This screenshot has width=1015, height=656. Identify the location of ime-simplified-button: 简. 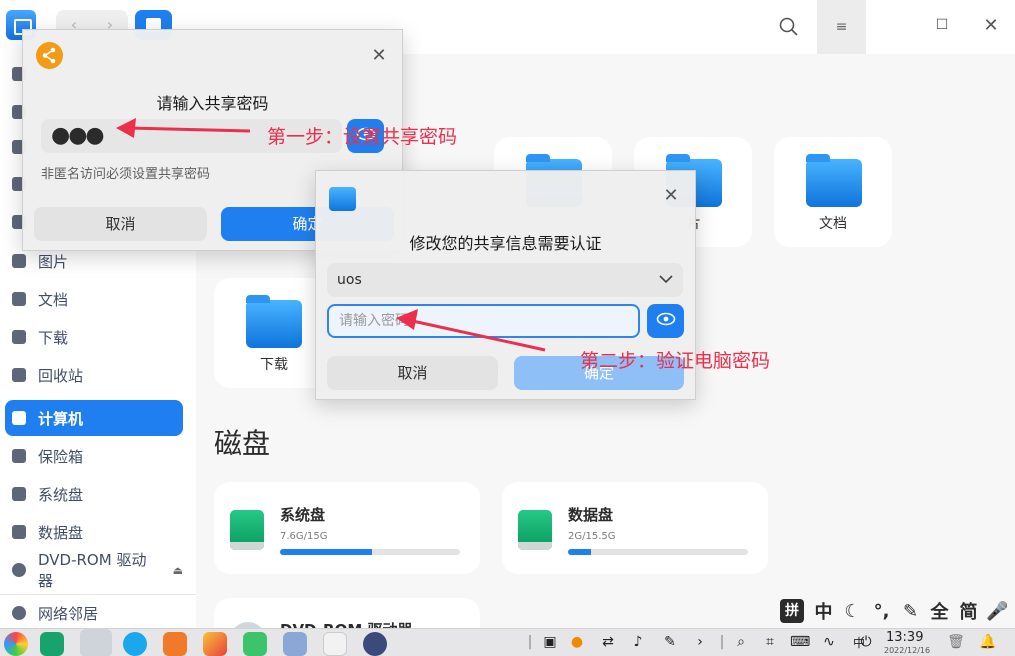
(968, 611).